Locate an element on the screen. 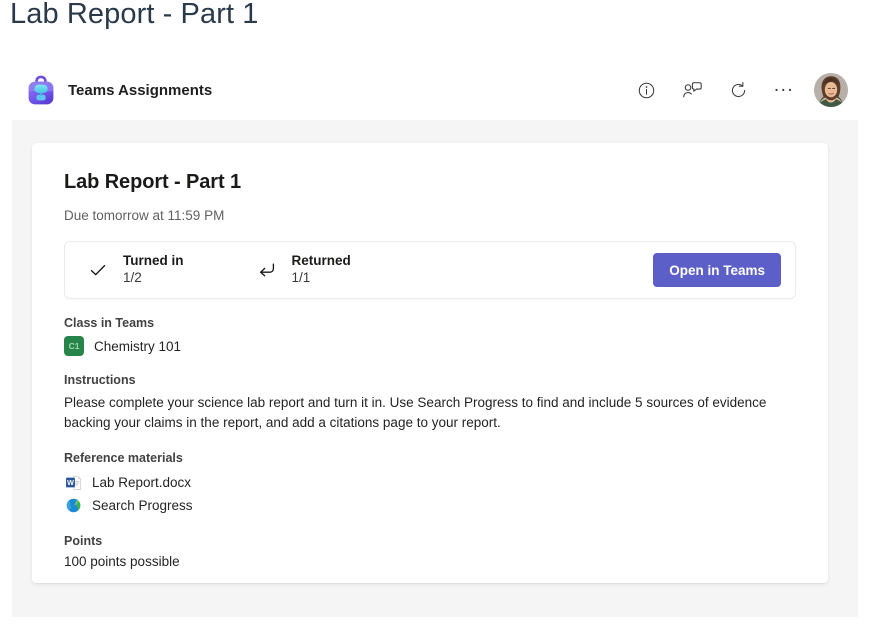 This screenshot has height=625, width=870. class-name: Chemistry 101 is located at coordinates (138, 346).